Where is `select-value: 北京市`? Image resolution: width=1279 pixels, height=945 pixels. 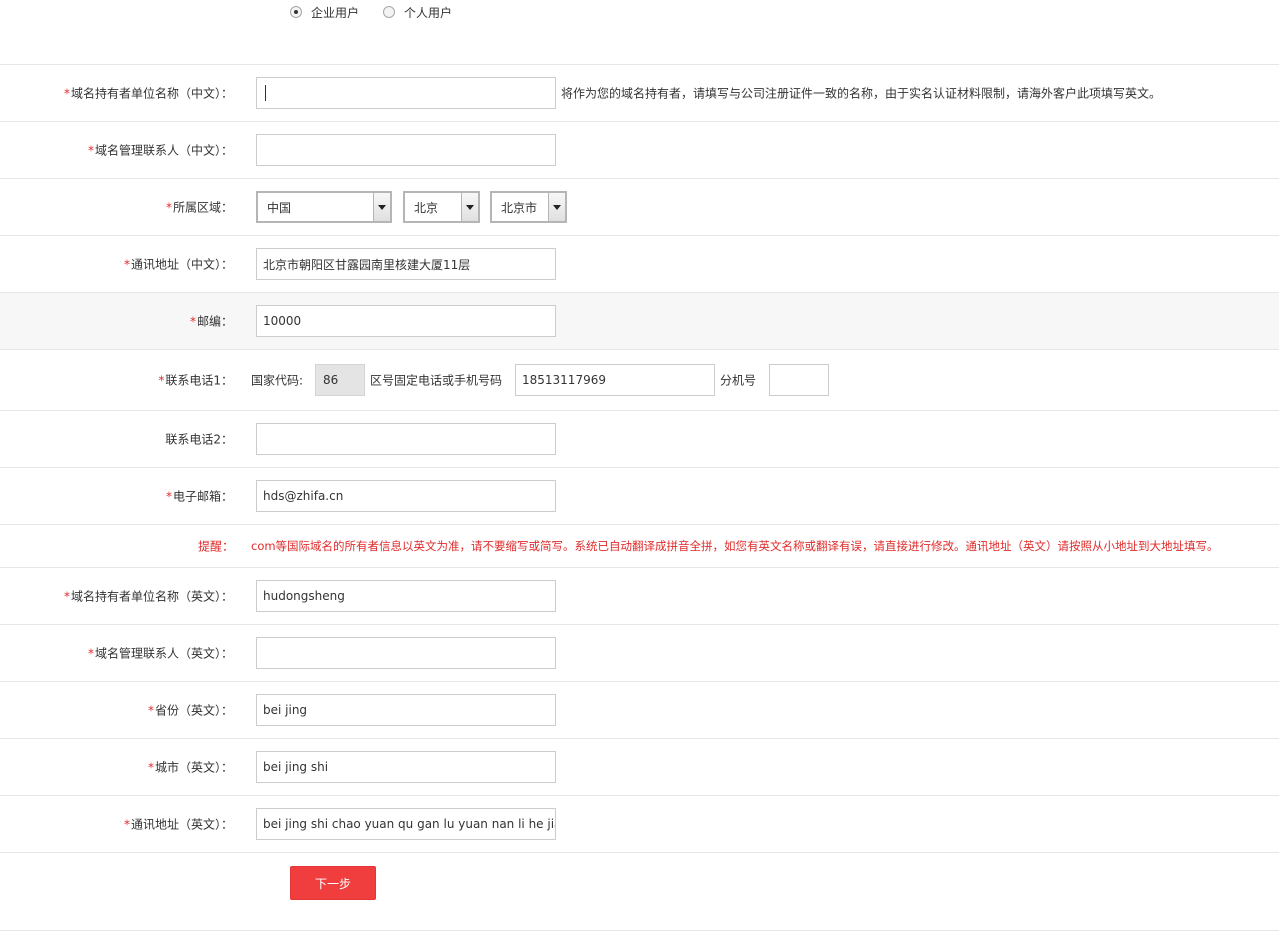
select-value: 北京市 is located at coordinates (519, 207).